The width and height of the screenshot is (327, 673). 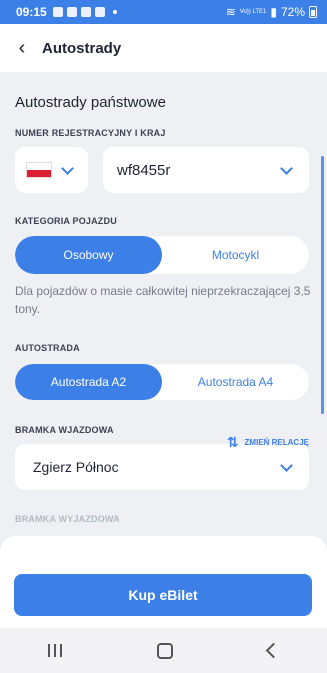 What do you see at coordinates (39, 170) in the screenshot?
I see `poland-flag-icon` at bounding box center [39, 170].